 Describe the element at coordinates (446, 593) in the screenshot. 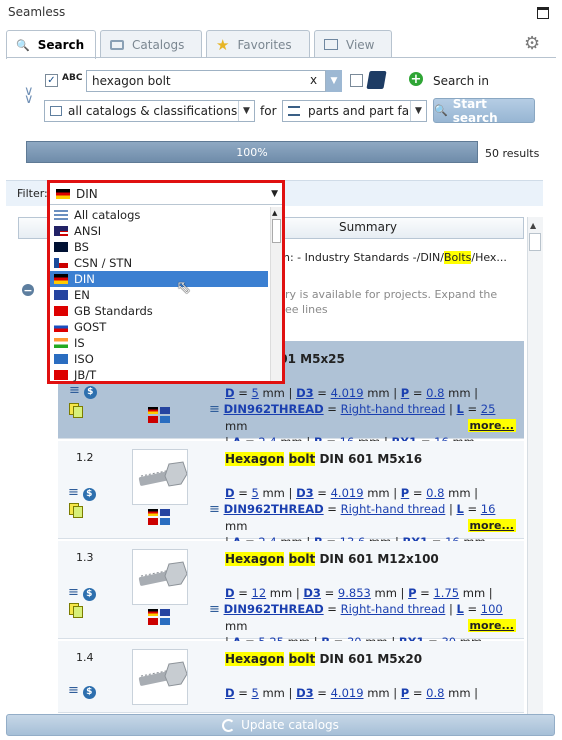

I see `param-link: 1.75` at that location.